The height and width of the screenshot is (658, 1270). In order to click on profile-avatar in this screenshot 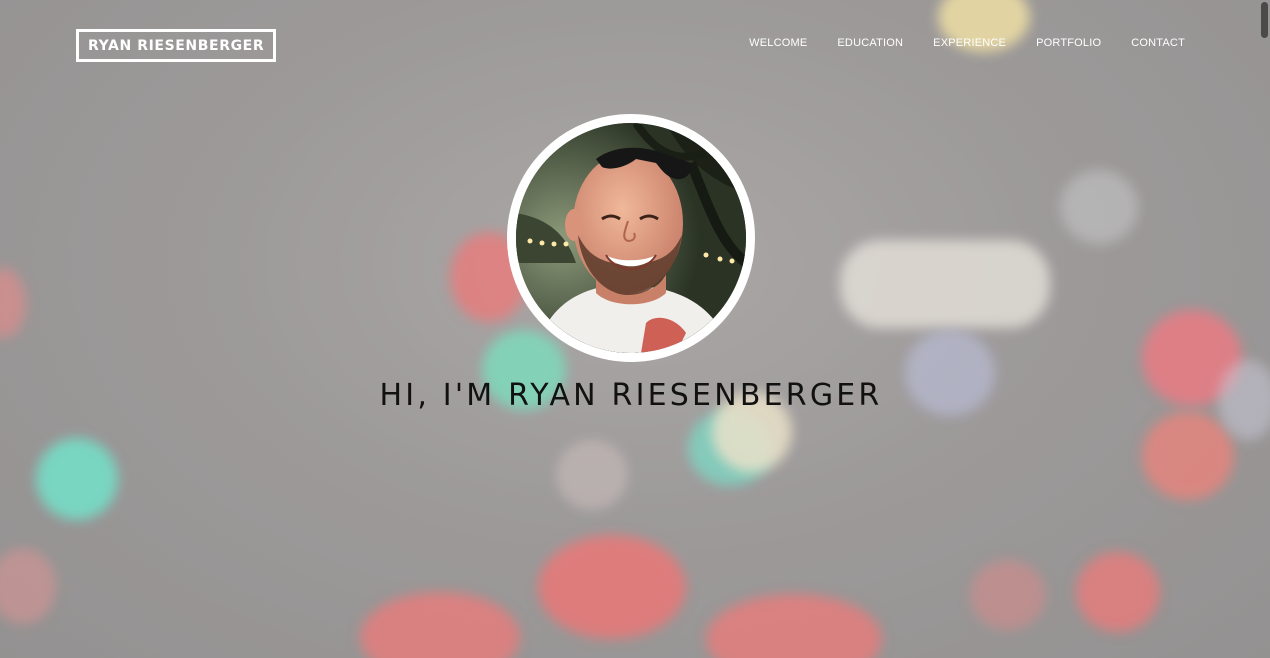, I will do `click(631, 238)`.